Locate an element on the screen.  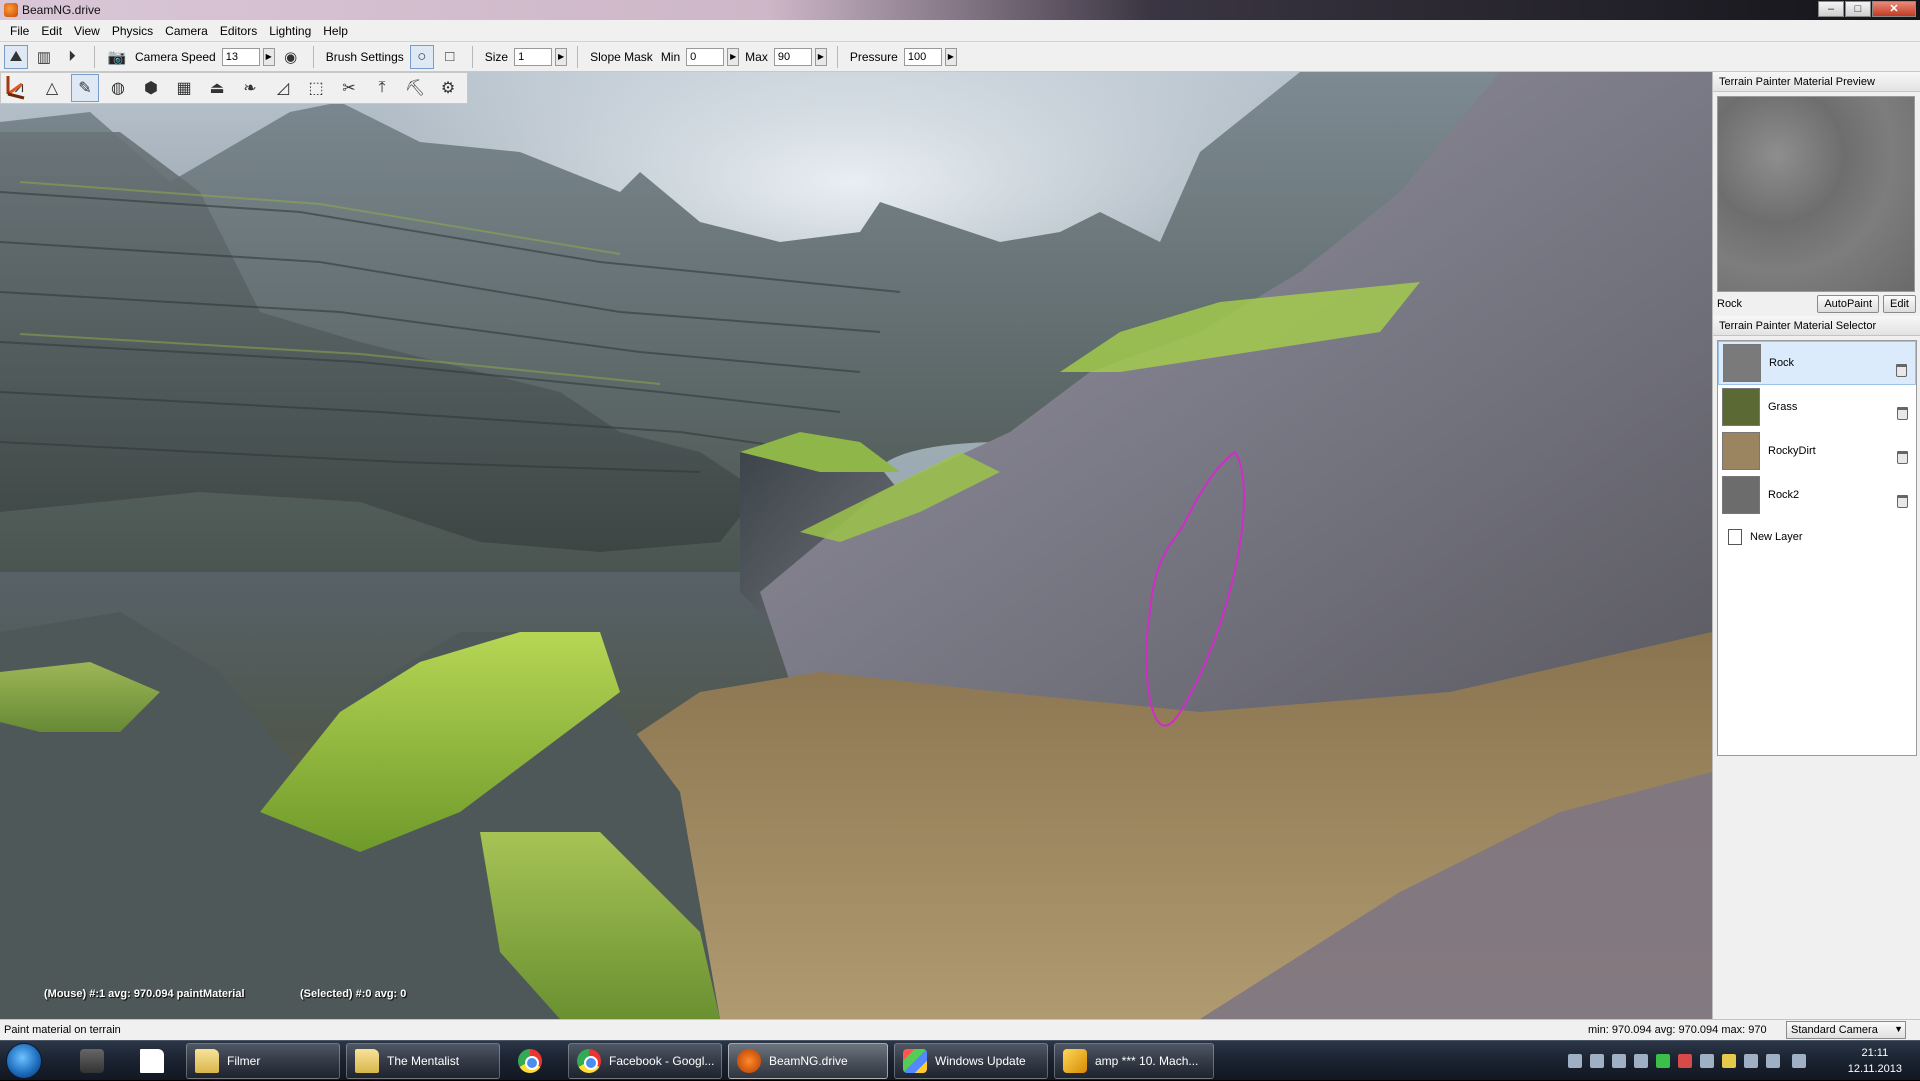
menu-editors: Editors is located at coordinates (238, 31).